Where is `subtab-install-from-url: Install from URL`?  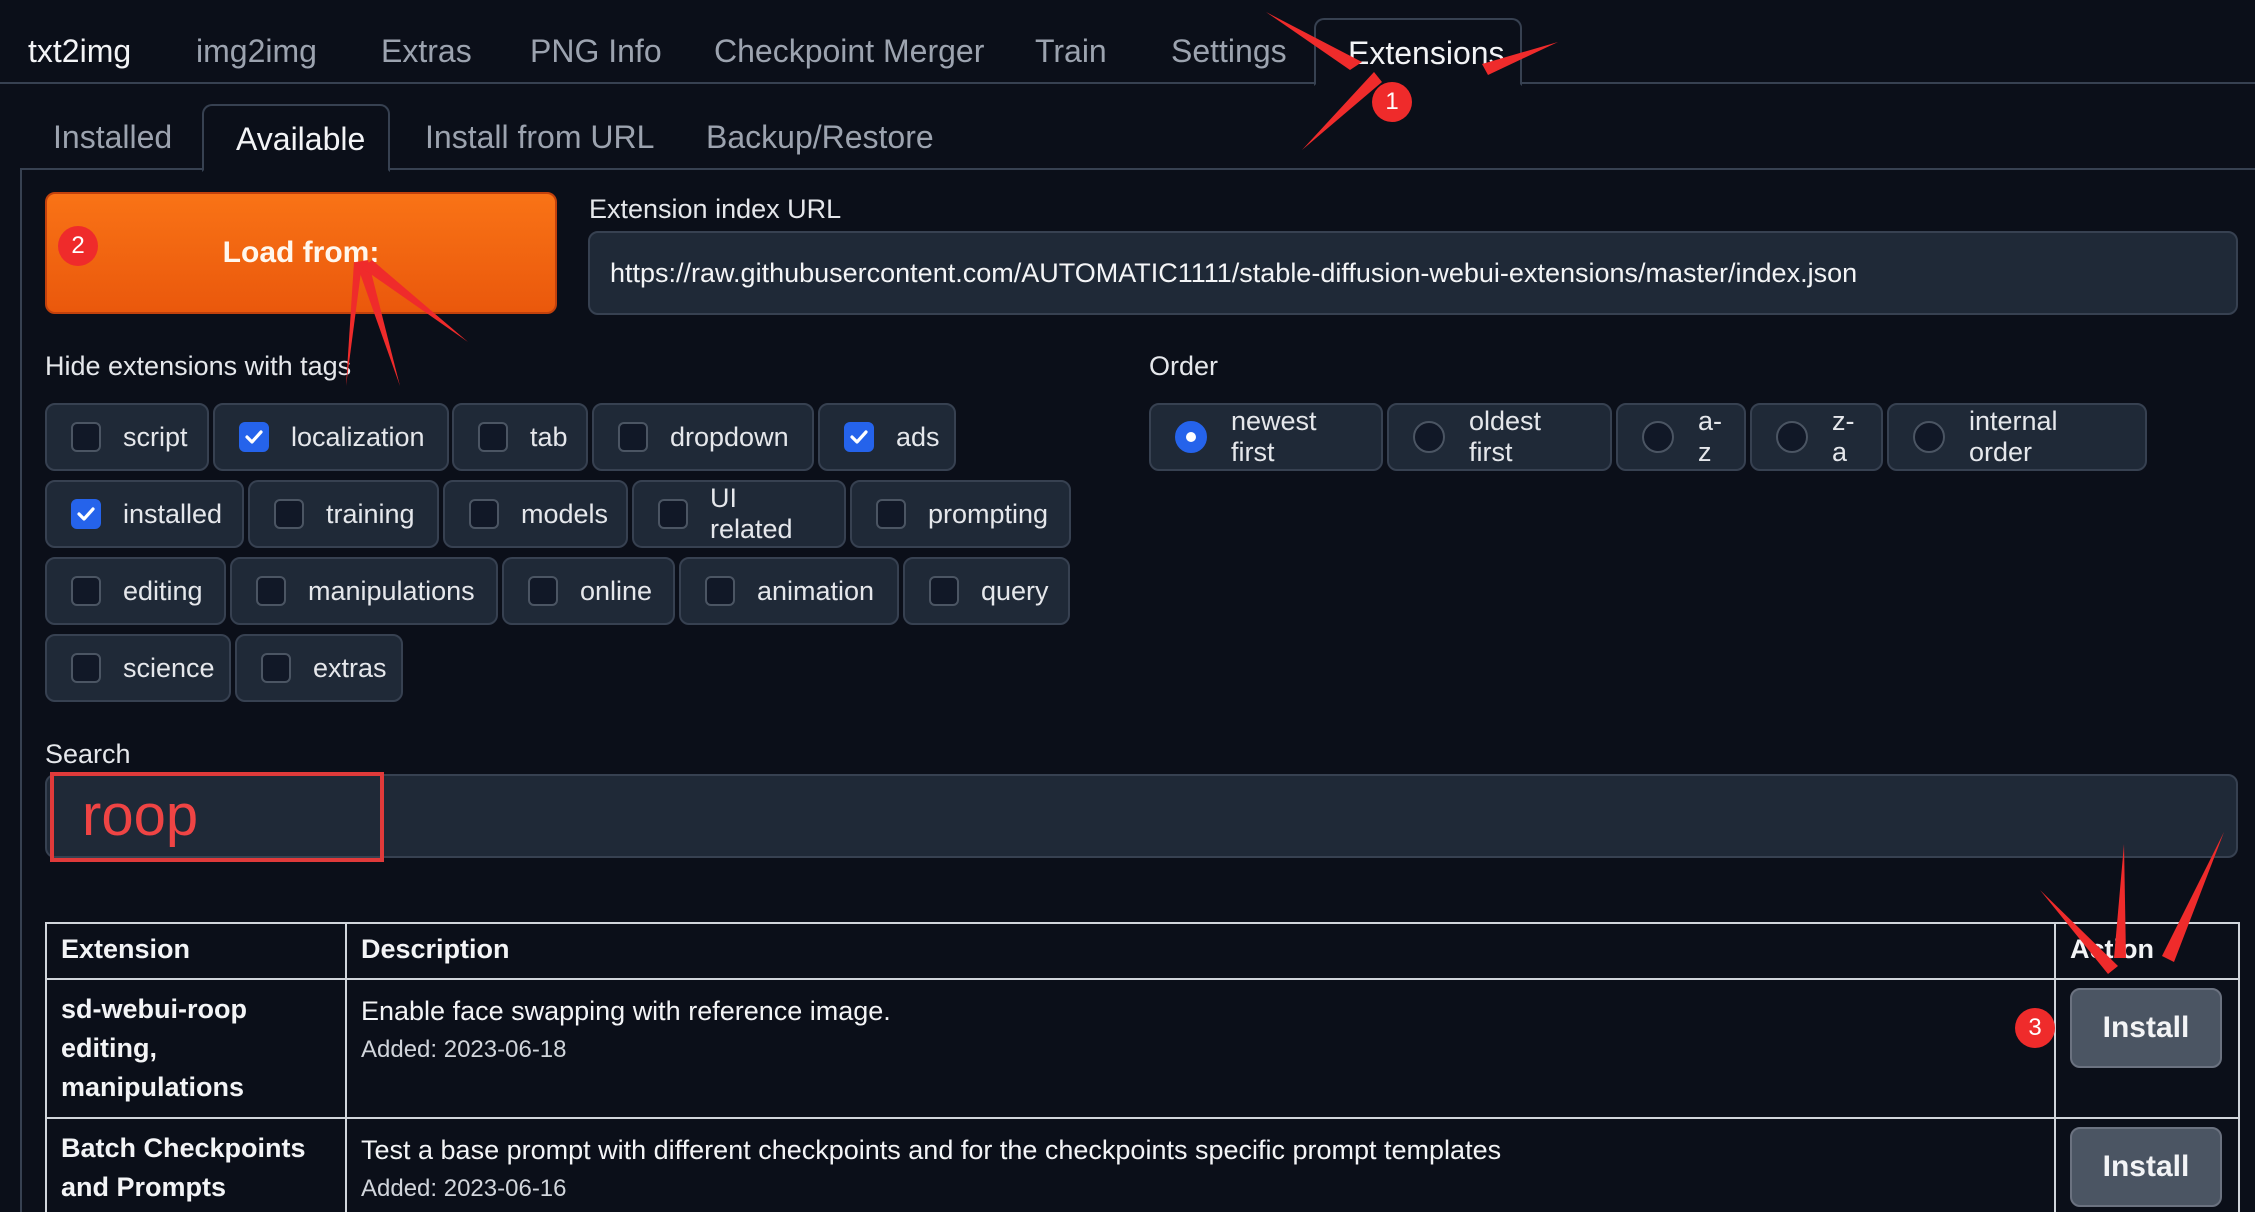
subtab-install-from-url: Install from URL is located at coordinates (539, 137).